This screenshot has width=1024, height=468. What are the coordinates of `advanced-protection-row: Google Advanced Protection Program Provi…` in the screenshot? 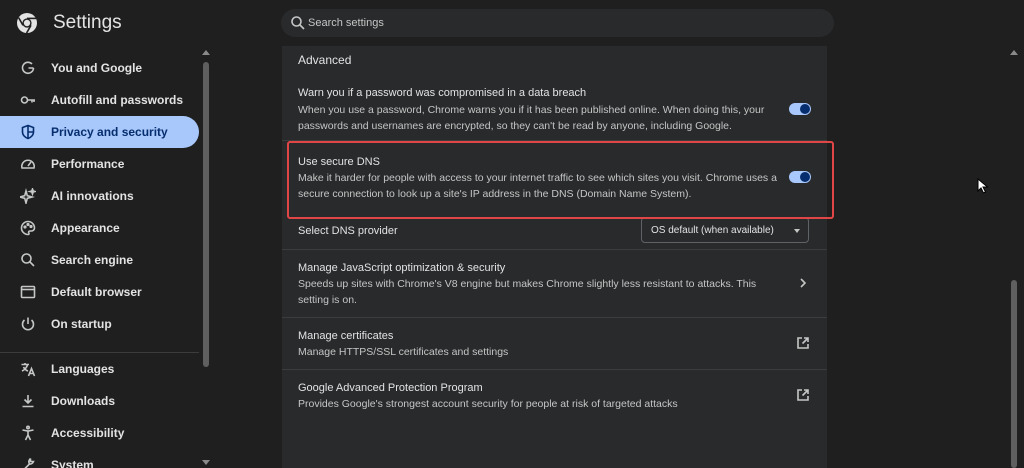 It's located at (554, 396).